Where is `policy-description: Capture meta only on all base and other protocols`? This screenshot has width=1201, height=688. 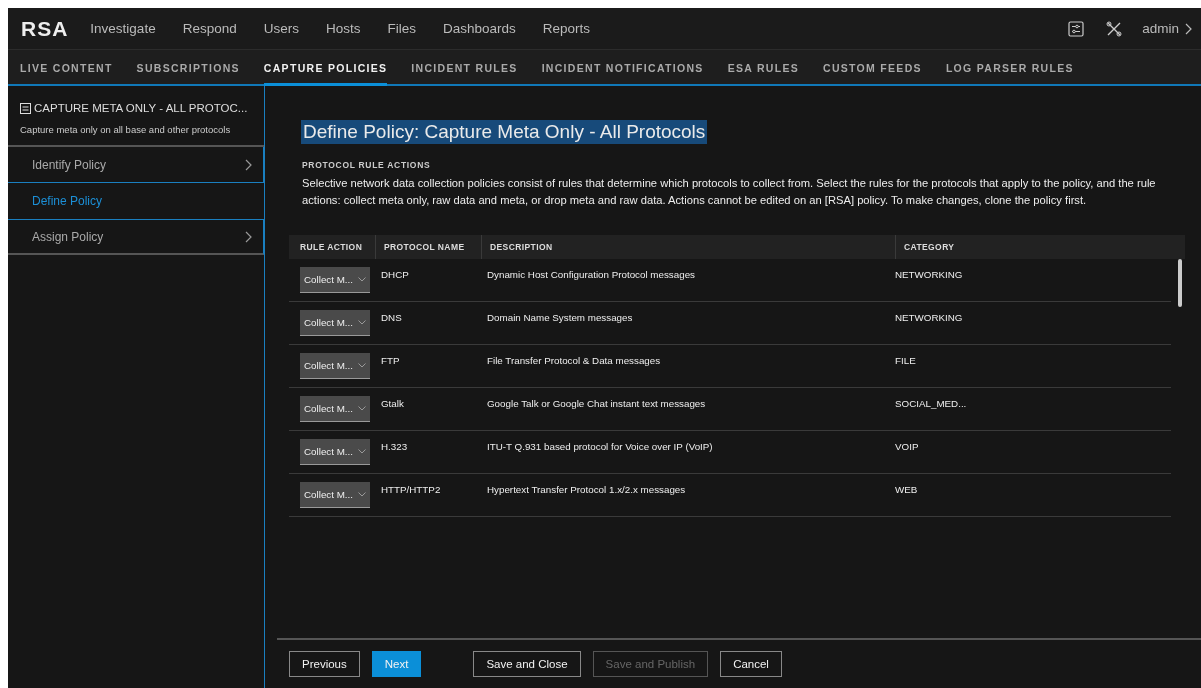
policy-description: Capture meta only on all base and other protocols is located at coordinates (126, 129).